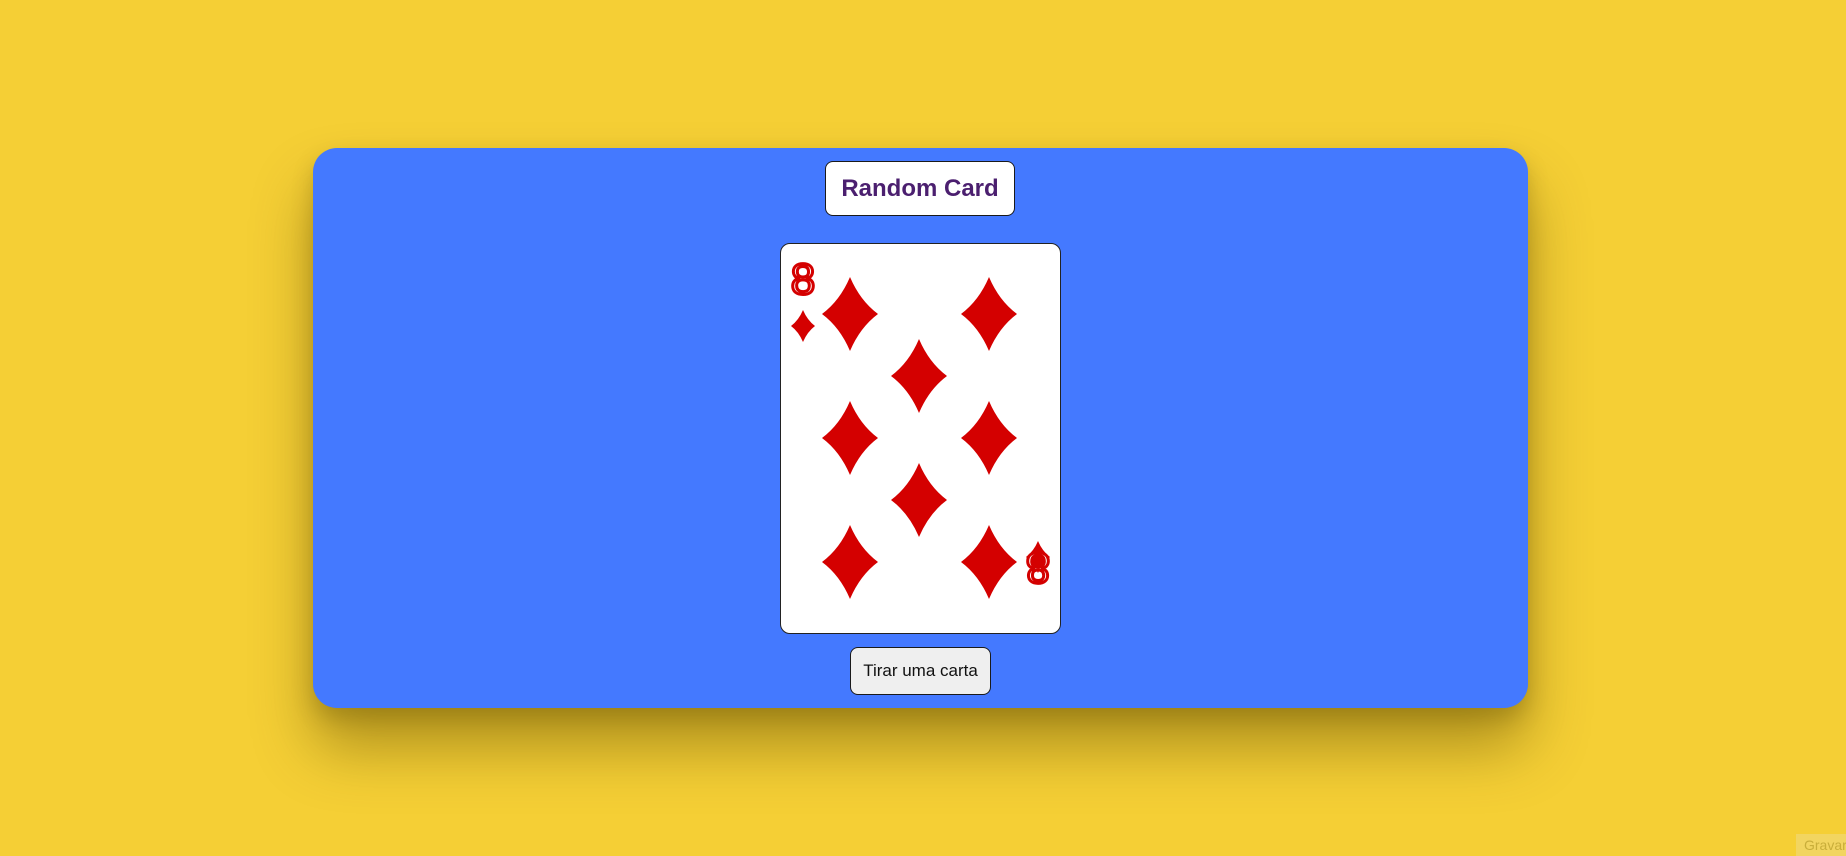  I want to click on draw-card-button: Tirar uma carta, so click(920, 671).